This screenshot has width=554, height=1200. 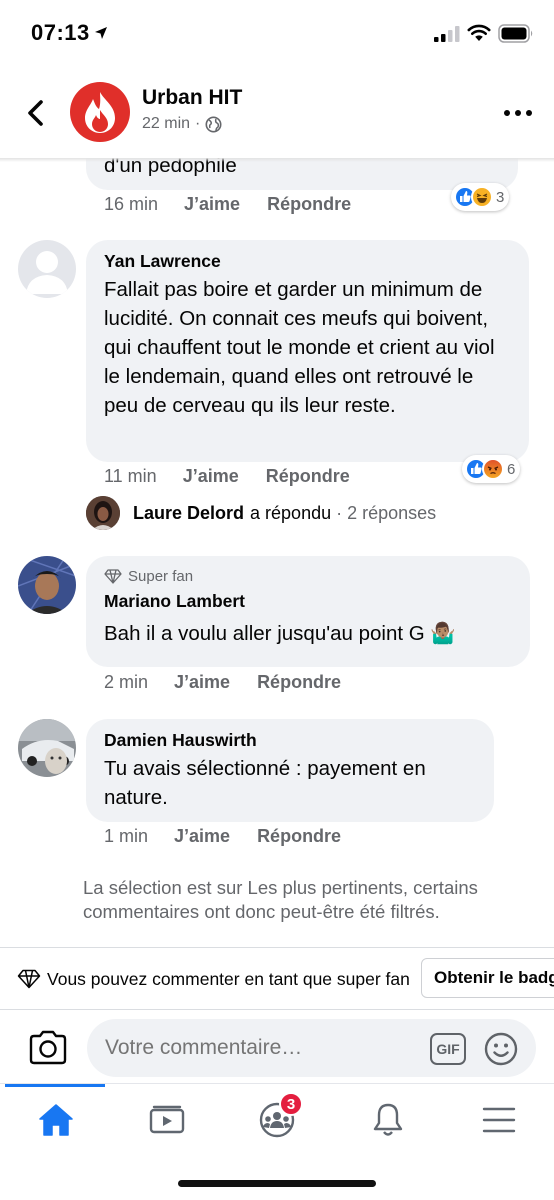 I want to click on flame-logo-icon, so click(x=100, y=112).